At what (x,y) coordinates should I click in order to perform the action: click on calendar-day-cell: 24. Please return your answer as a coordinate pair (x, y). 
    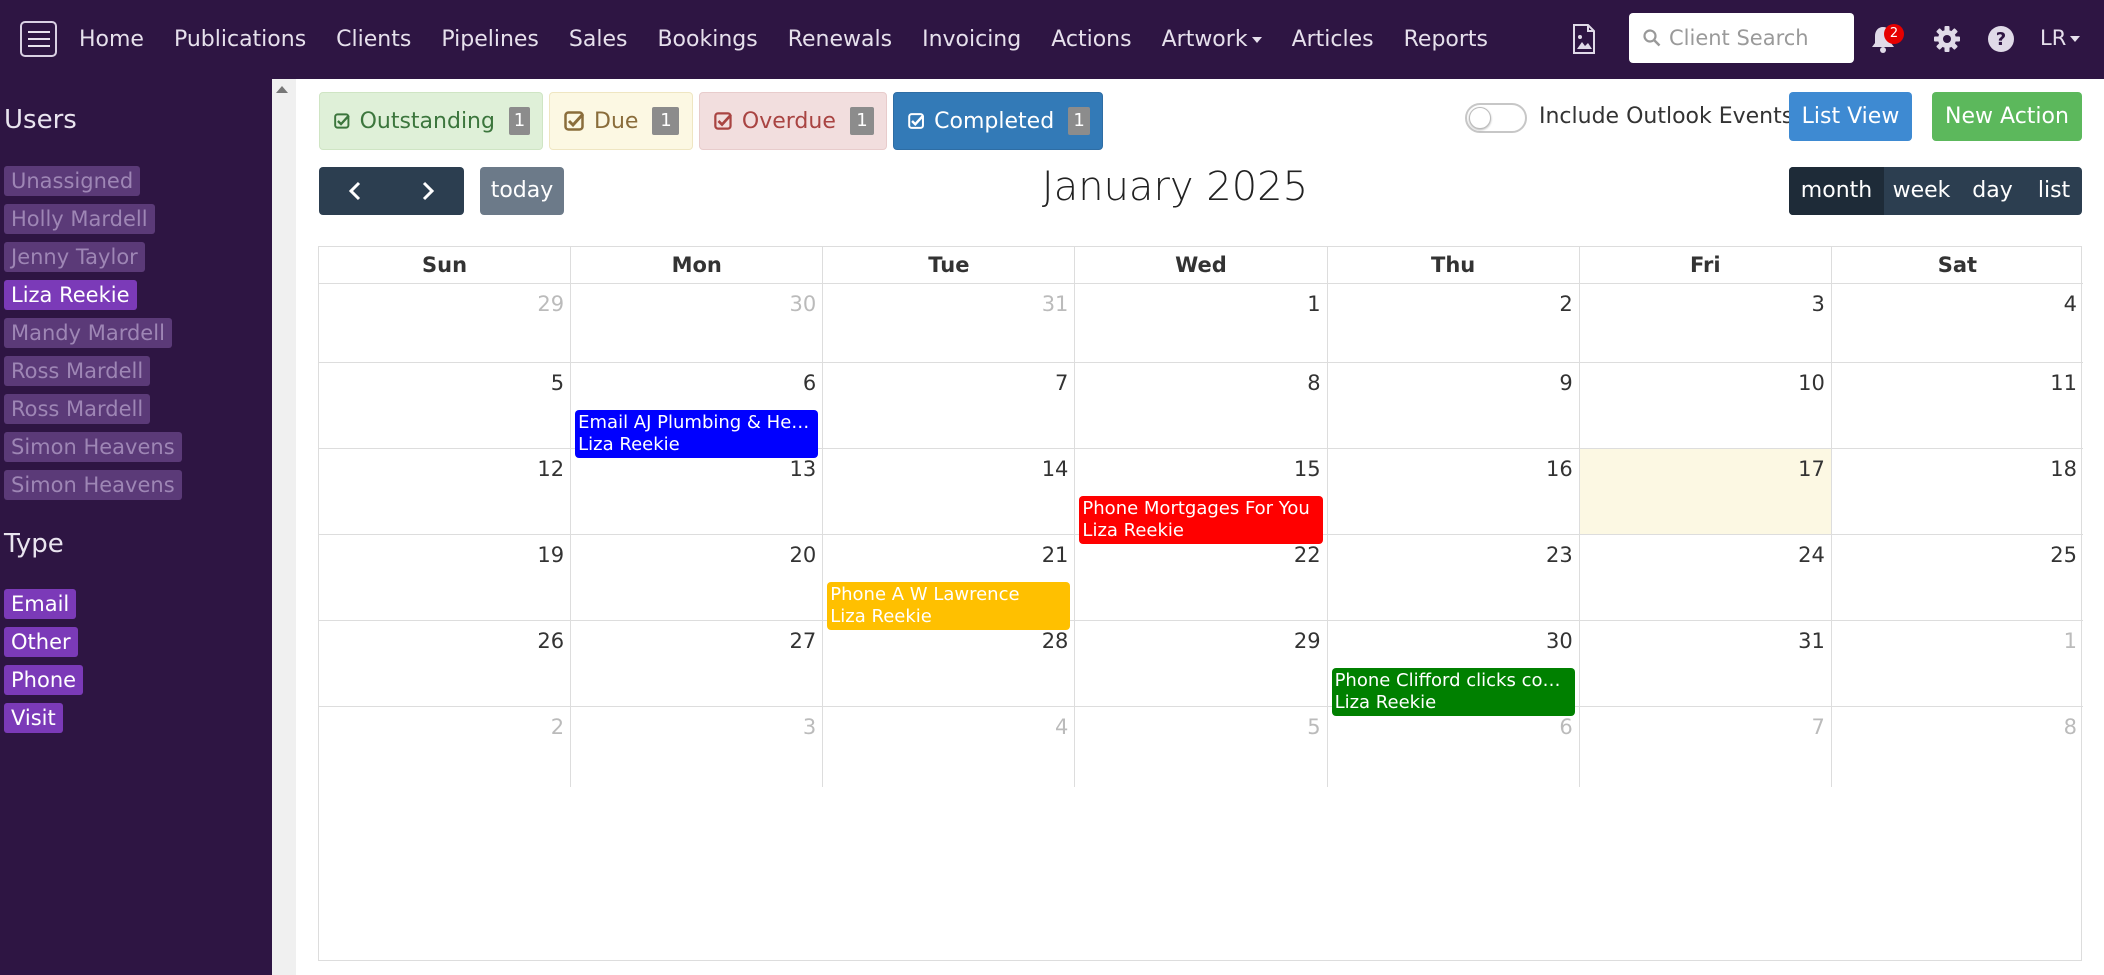
    Looking at the image, I should click on (1706, 577).